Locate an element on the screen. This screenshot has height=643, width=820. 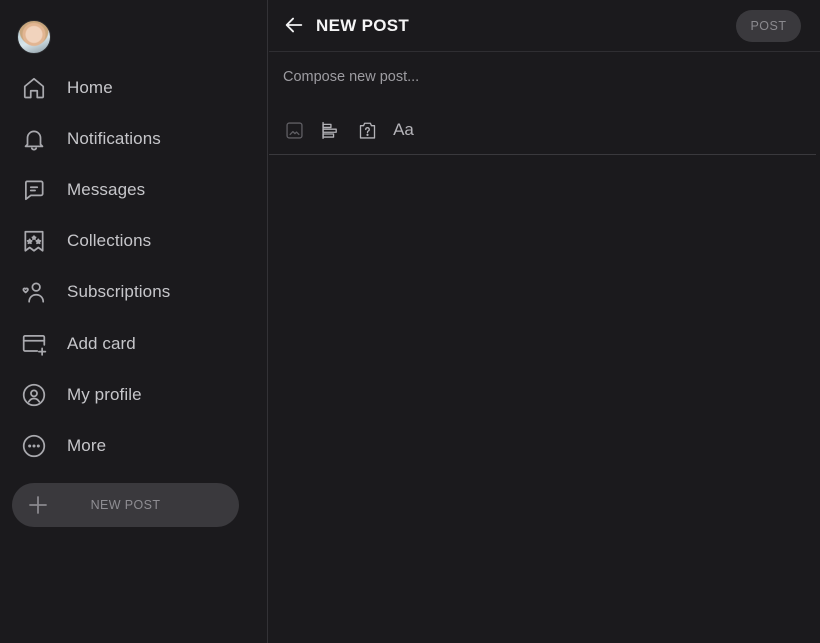
more-icon is located at coordinates (34, 446).